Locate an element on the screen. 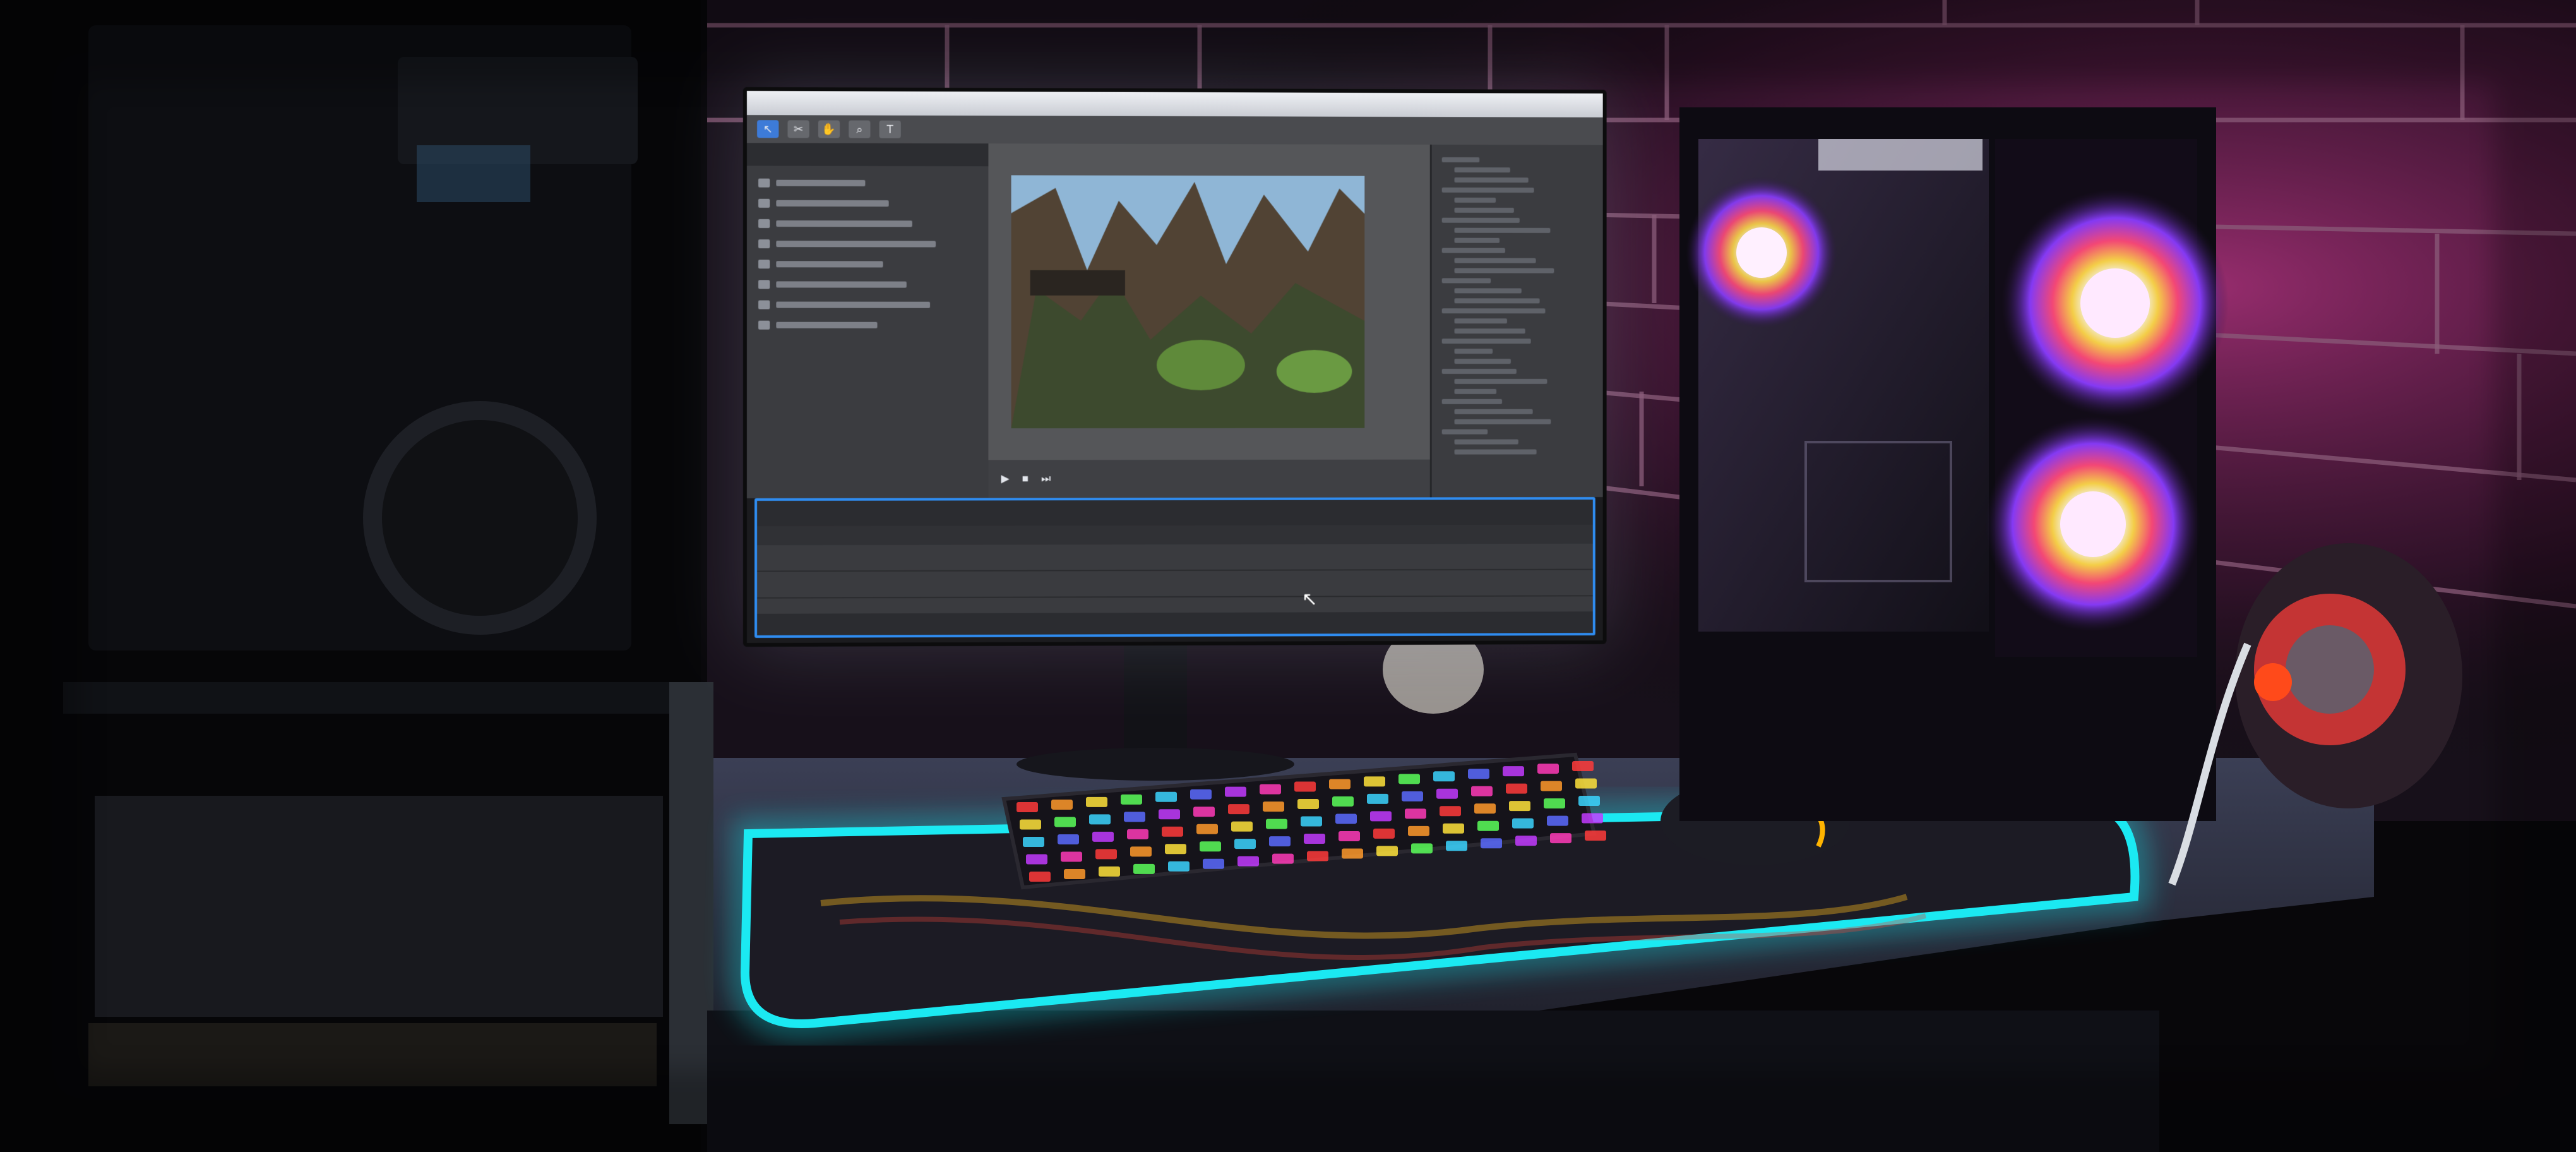  timeline-header is located at coordinates (1175, 513).